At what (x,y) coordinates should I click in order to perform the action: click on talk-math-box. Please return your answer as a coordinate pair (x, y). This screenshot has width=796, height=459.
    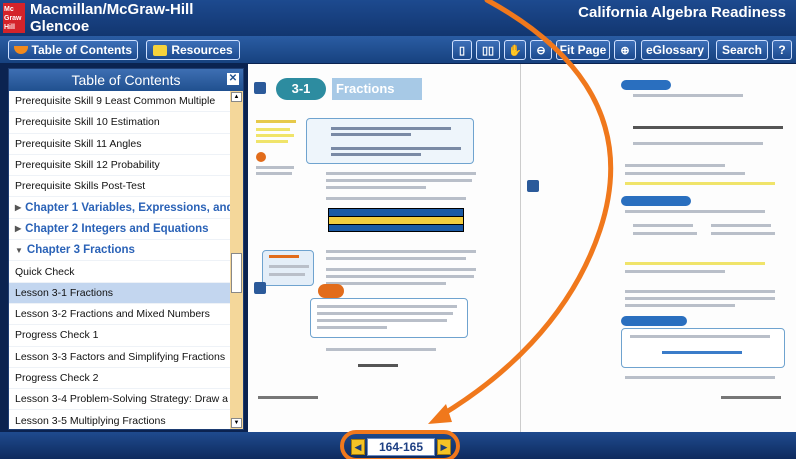
    Looking at the image, I should click on (389, 318).